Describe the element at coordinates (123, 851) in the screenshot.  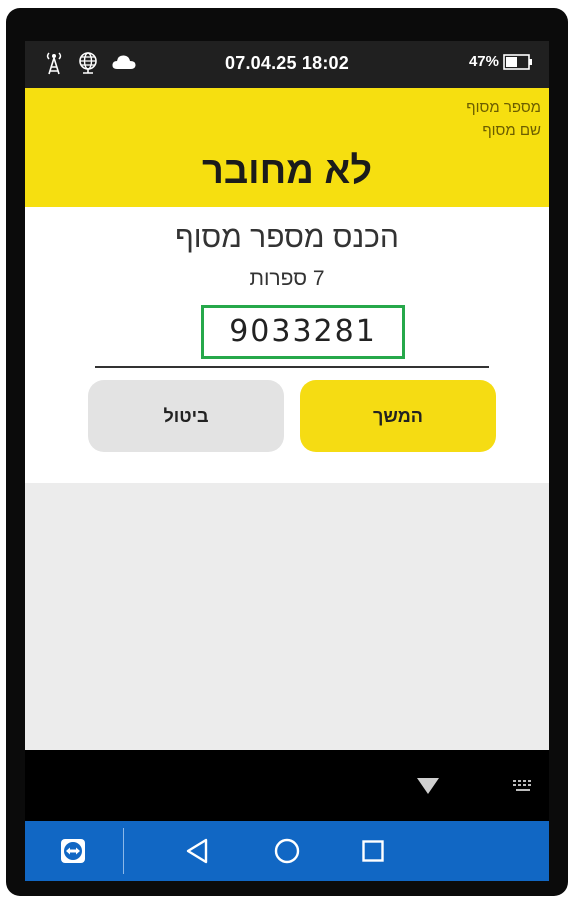
I see `nav-divider` at that location.